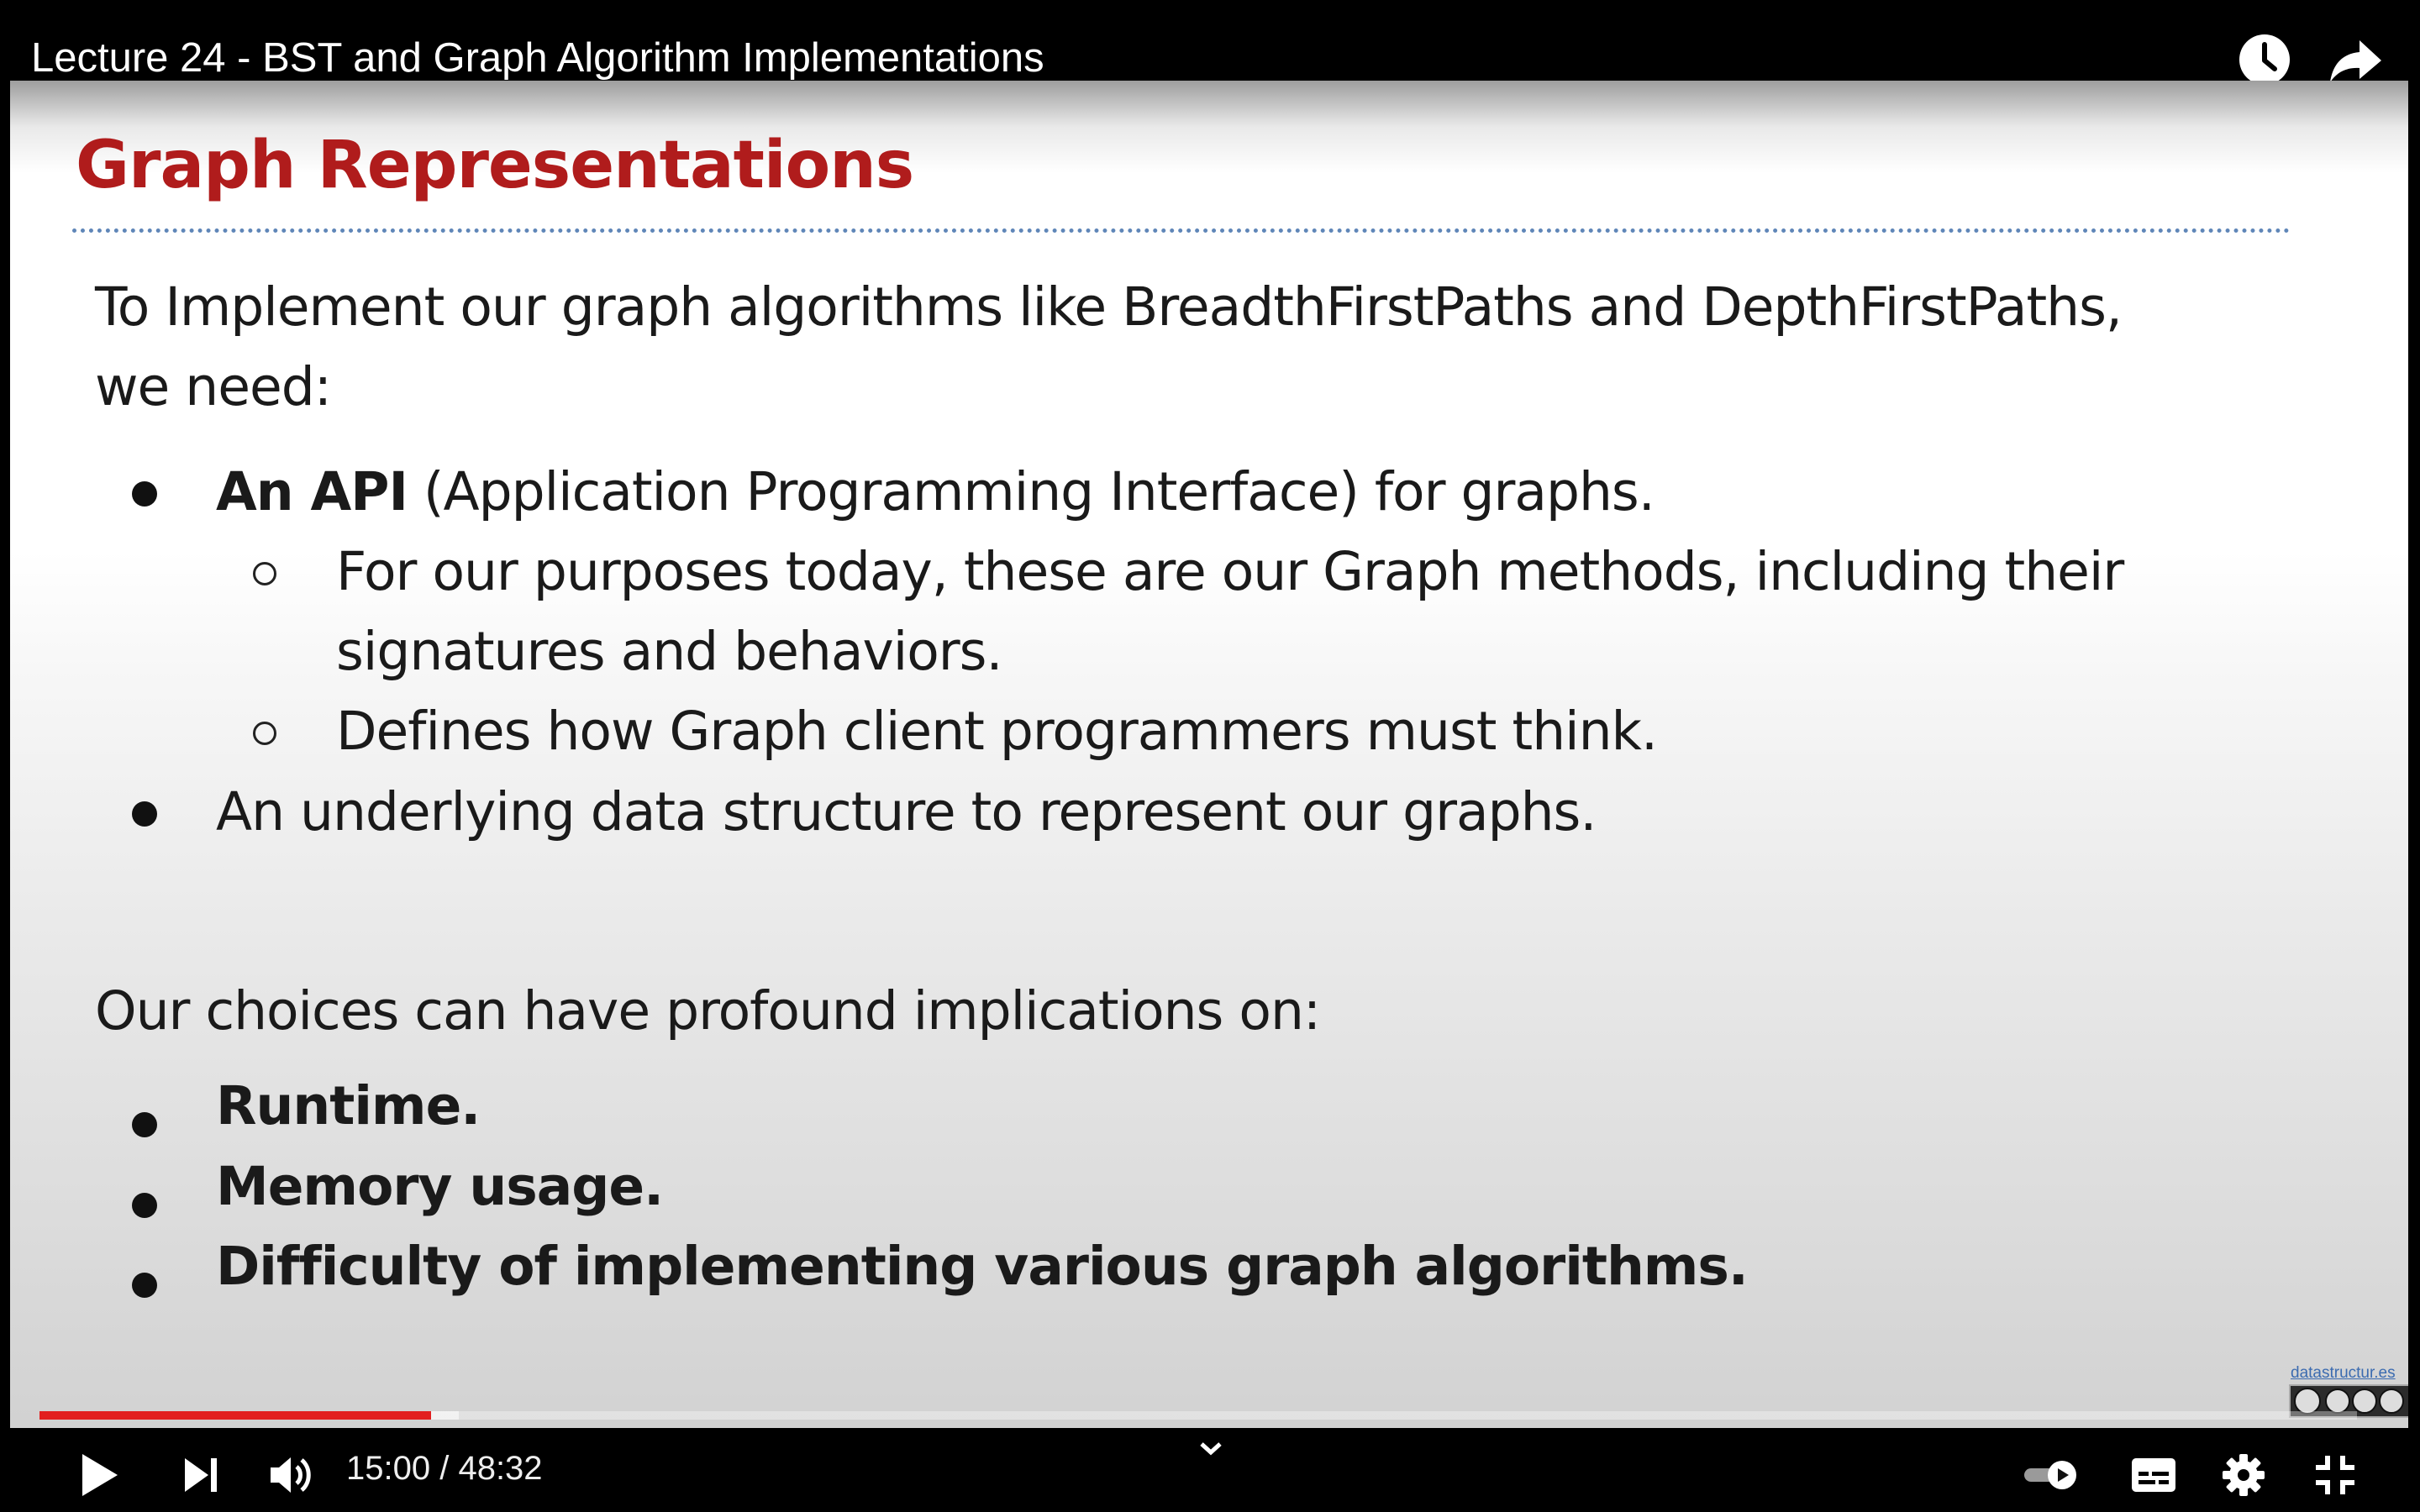 This screenshot has width=2420, height=1512. What do you see at coordinates (291, 1475) in the screenshot?
I see `volume-icon` at bounding box center [291, 1475].